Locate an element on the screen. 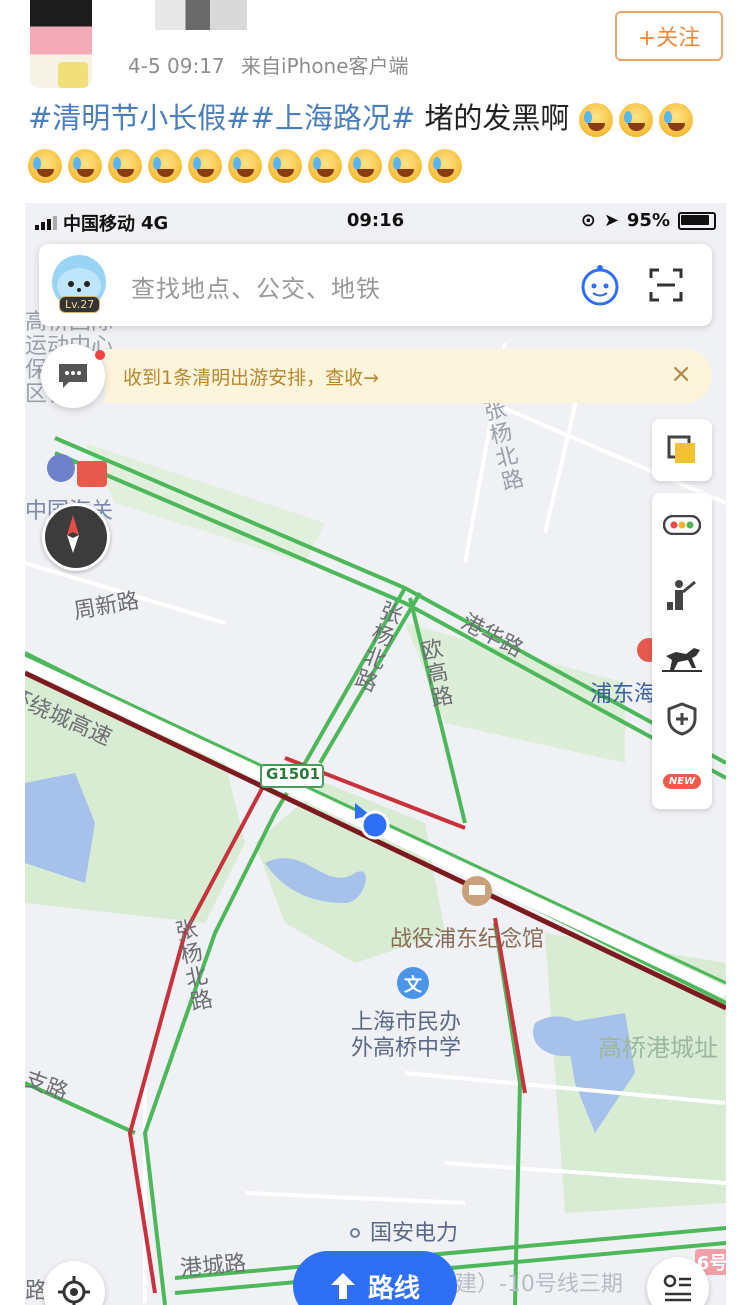 Image resolution: width=750 pixels, height=1305 pixels. post-meta: 4-5 09:17 来自iPhone客户端 is located at coordinates (268, 64).